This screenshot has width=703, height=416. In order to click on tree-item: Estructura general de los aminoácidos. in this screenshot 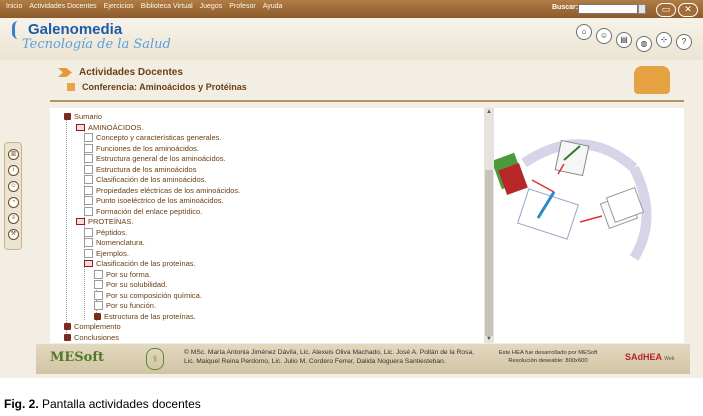, I will do `click(155, 158)`.